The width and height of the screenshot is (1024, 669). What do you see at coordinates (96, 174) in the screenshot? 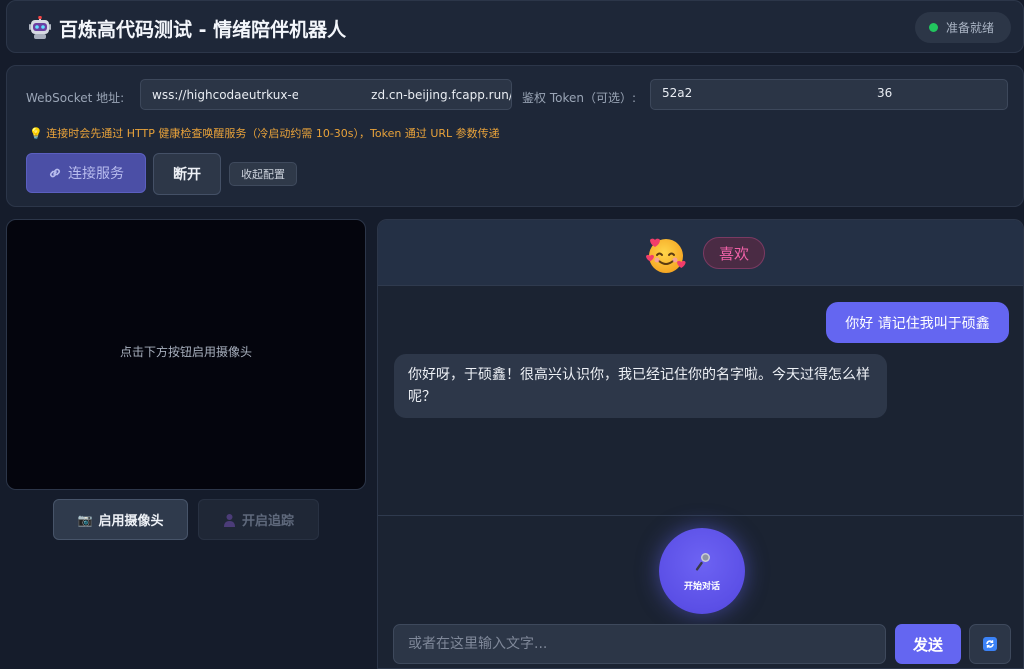
I see `connect-button-label: 连接服务` at bounding box center [96, 174].